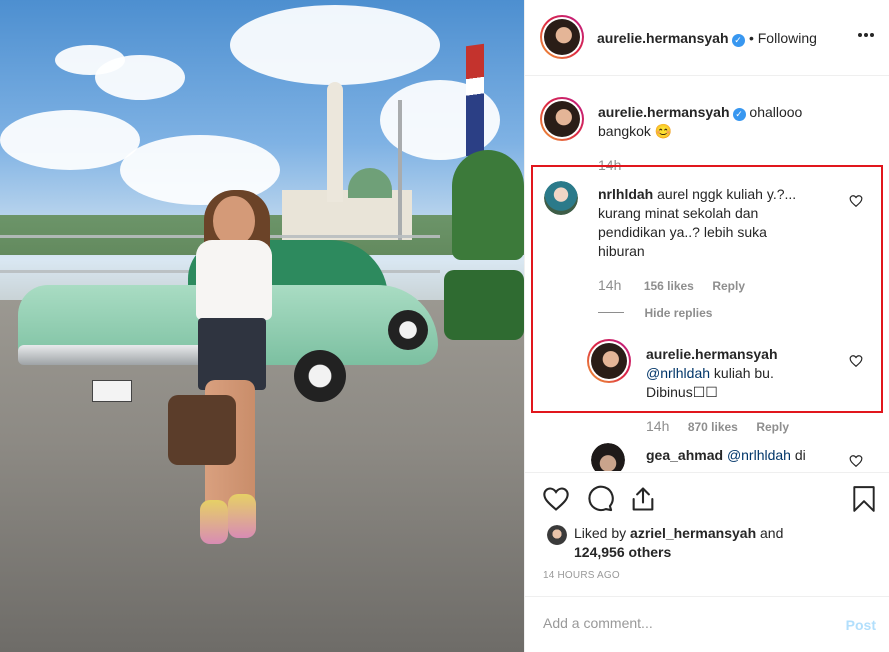  I want to click on comment-username: gea_ahmad, so click(684, 455).